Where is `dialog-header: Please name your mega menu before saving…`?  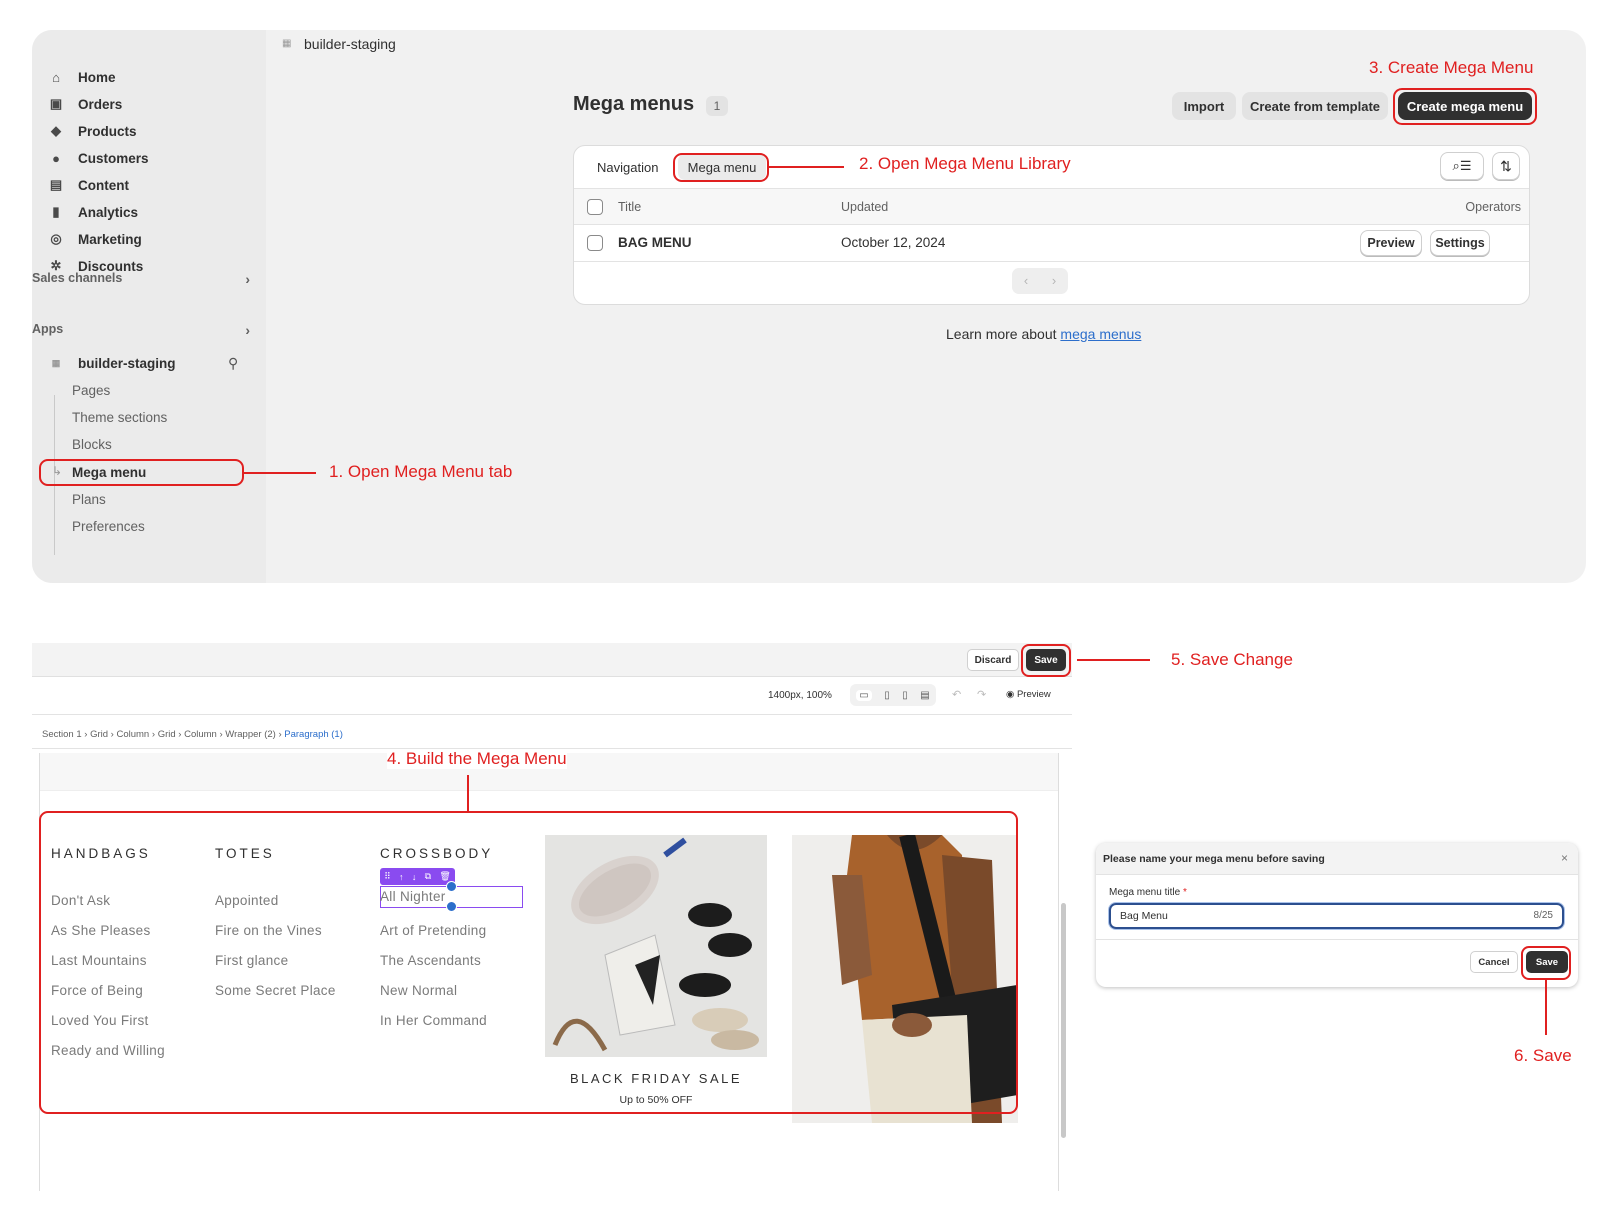
dialog-header: Please name your mega menu before saving… is located at coordinates (1337, 859).